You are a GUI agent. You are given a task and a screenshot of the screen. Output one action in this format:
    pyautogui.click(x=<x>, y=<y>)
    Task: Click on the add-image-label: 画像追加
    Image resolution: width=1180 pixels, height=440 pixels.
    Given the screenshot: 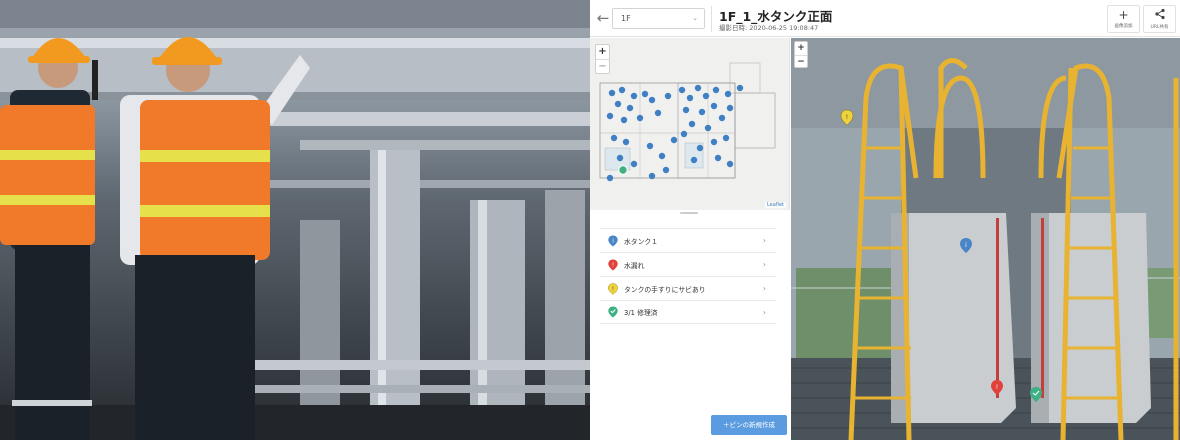 What is the action you would take?
    pyautogui.click(x=1123, y=26)
    